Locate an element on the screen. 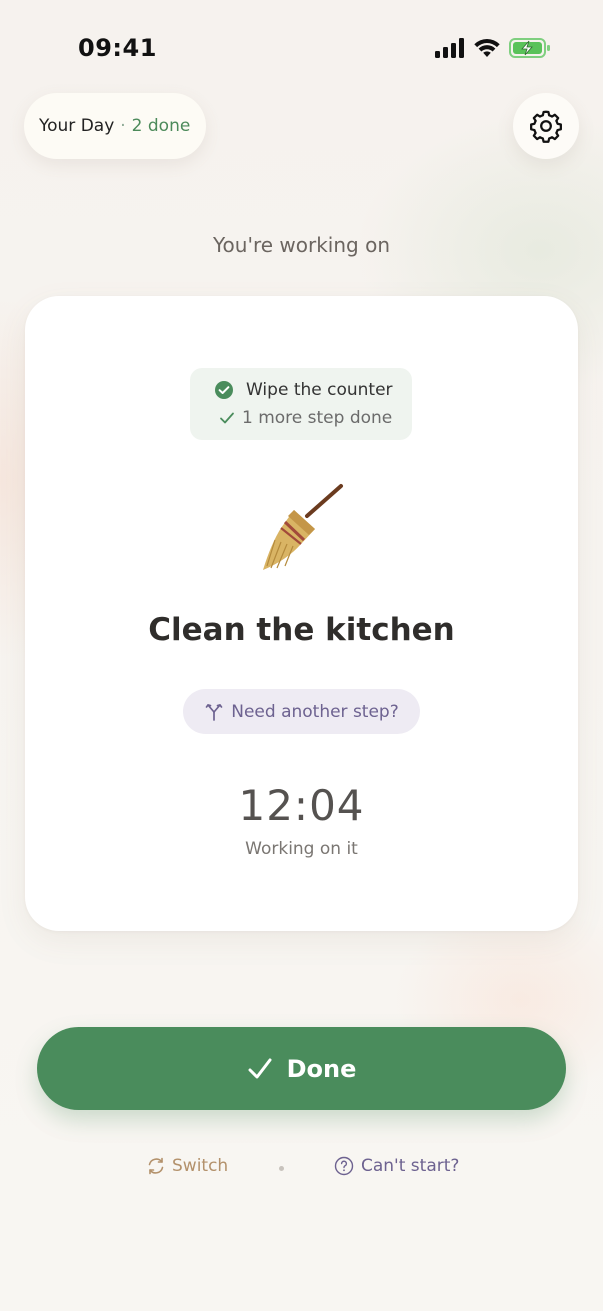 The width and height of the screenshot is (603, 1311). completed-step-label: Wipe the counter is located at coordinates (319, 390).